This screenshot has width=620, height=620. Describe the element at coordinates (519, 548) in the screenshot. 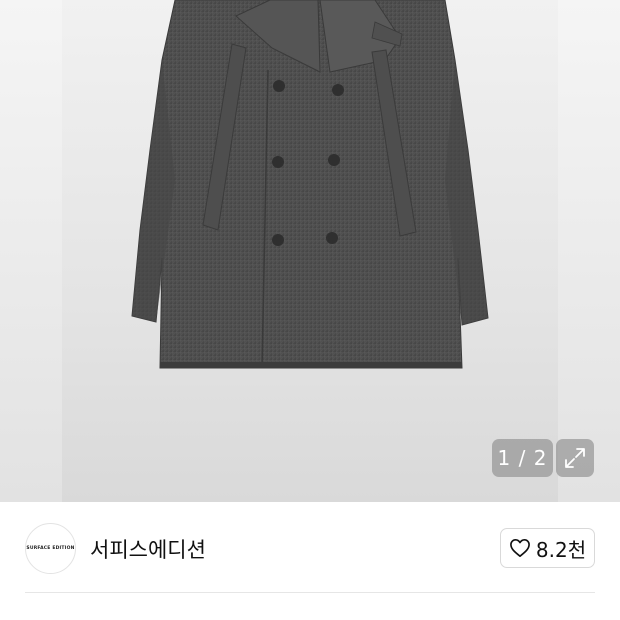

I see `heart-outline-icon` at that location.